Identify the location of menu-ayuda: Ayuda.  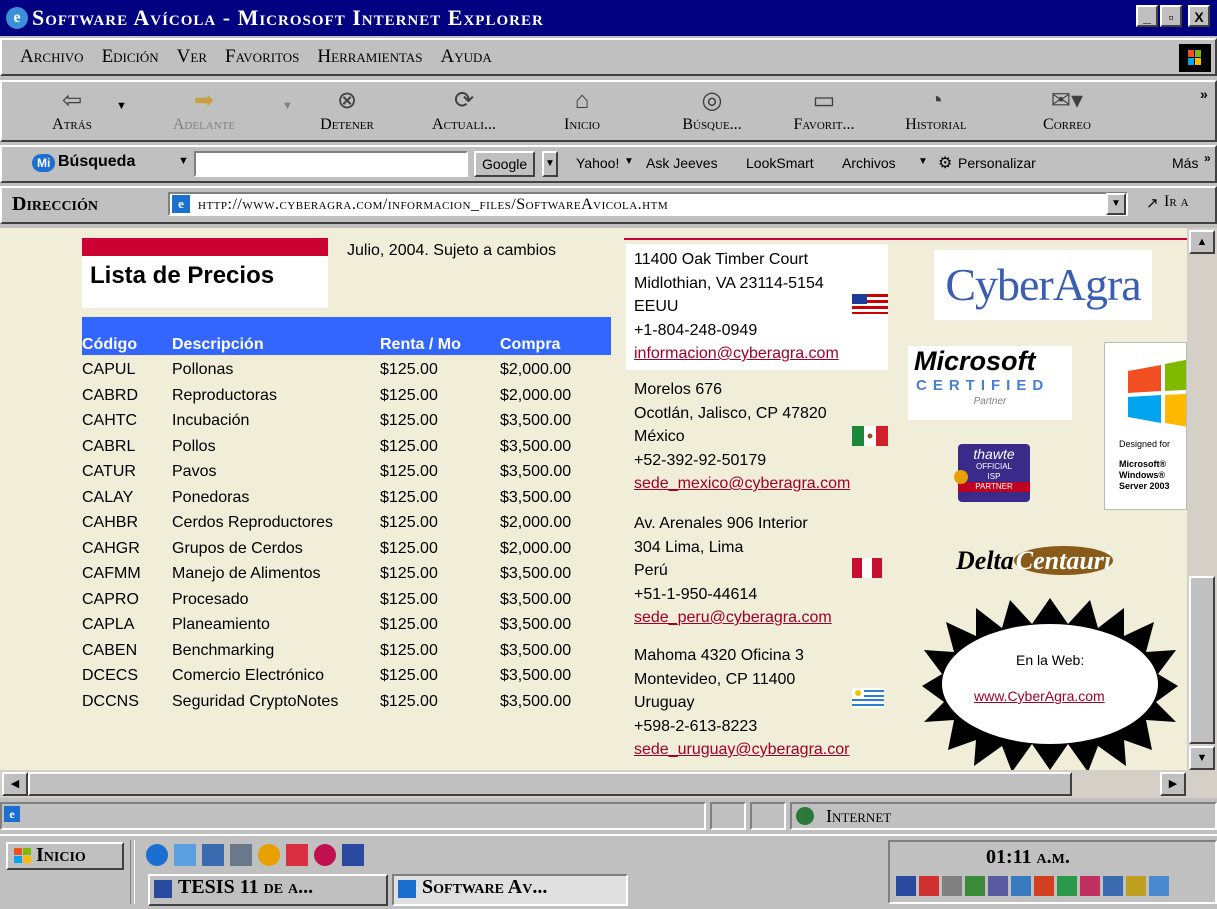
(466, 57).